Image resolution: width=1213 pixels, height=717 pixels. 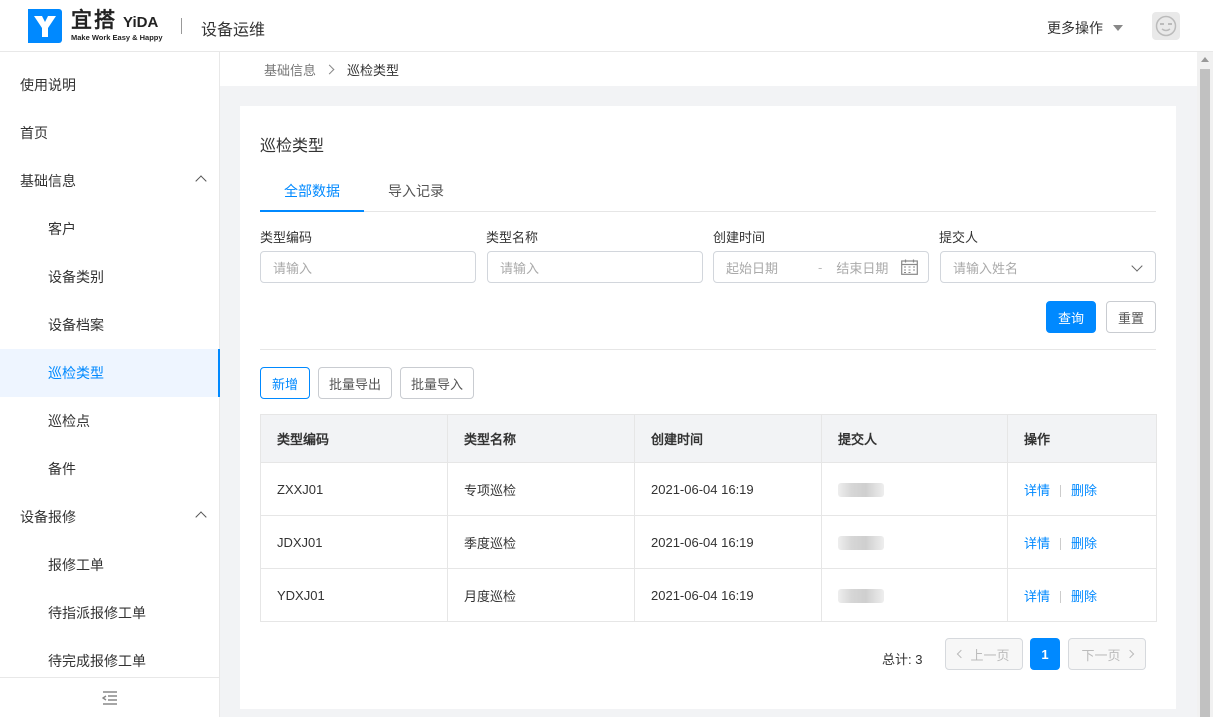 I want to click on page-scrollbar, so click(x=1205, y=384).